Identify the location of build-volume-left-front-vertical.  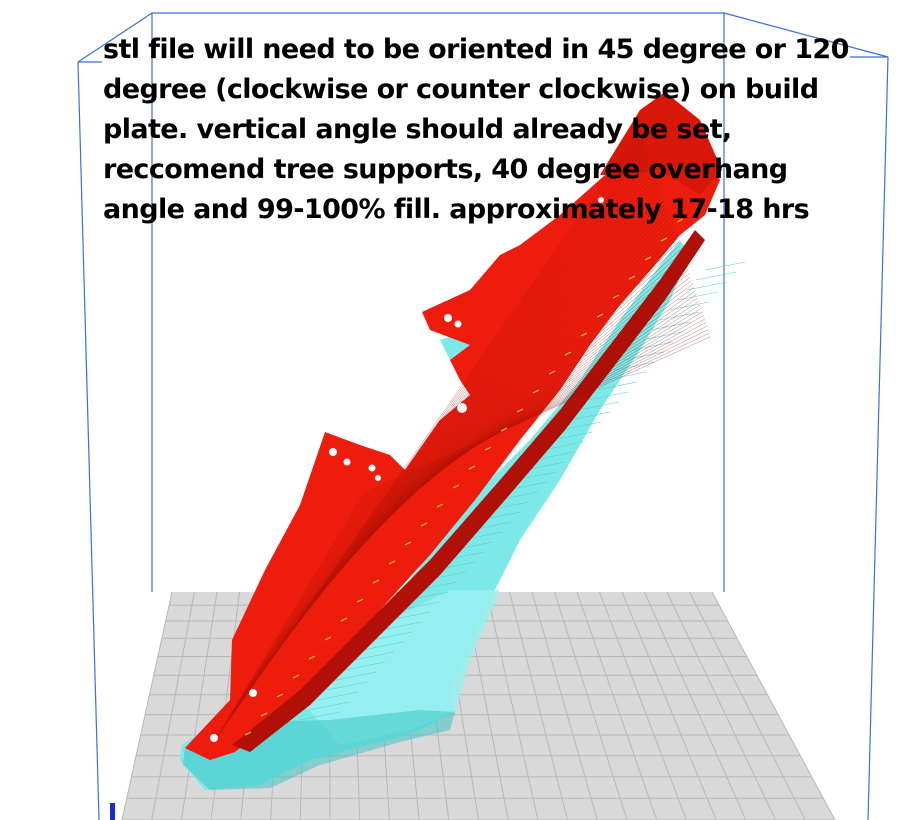
(88, 440).